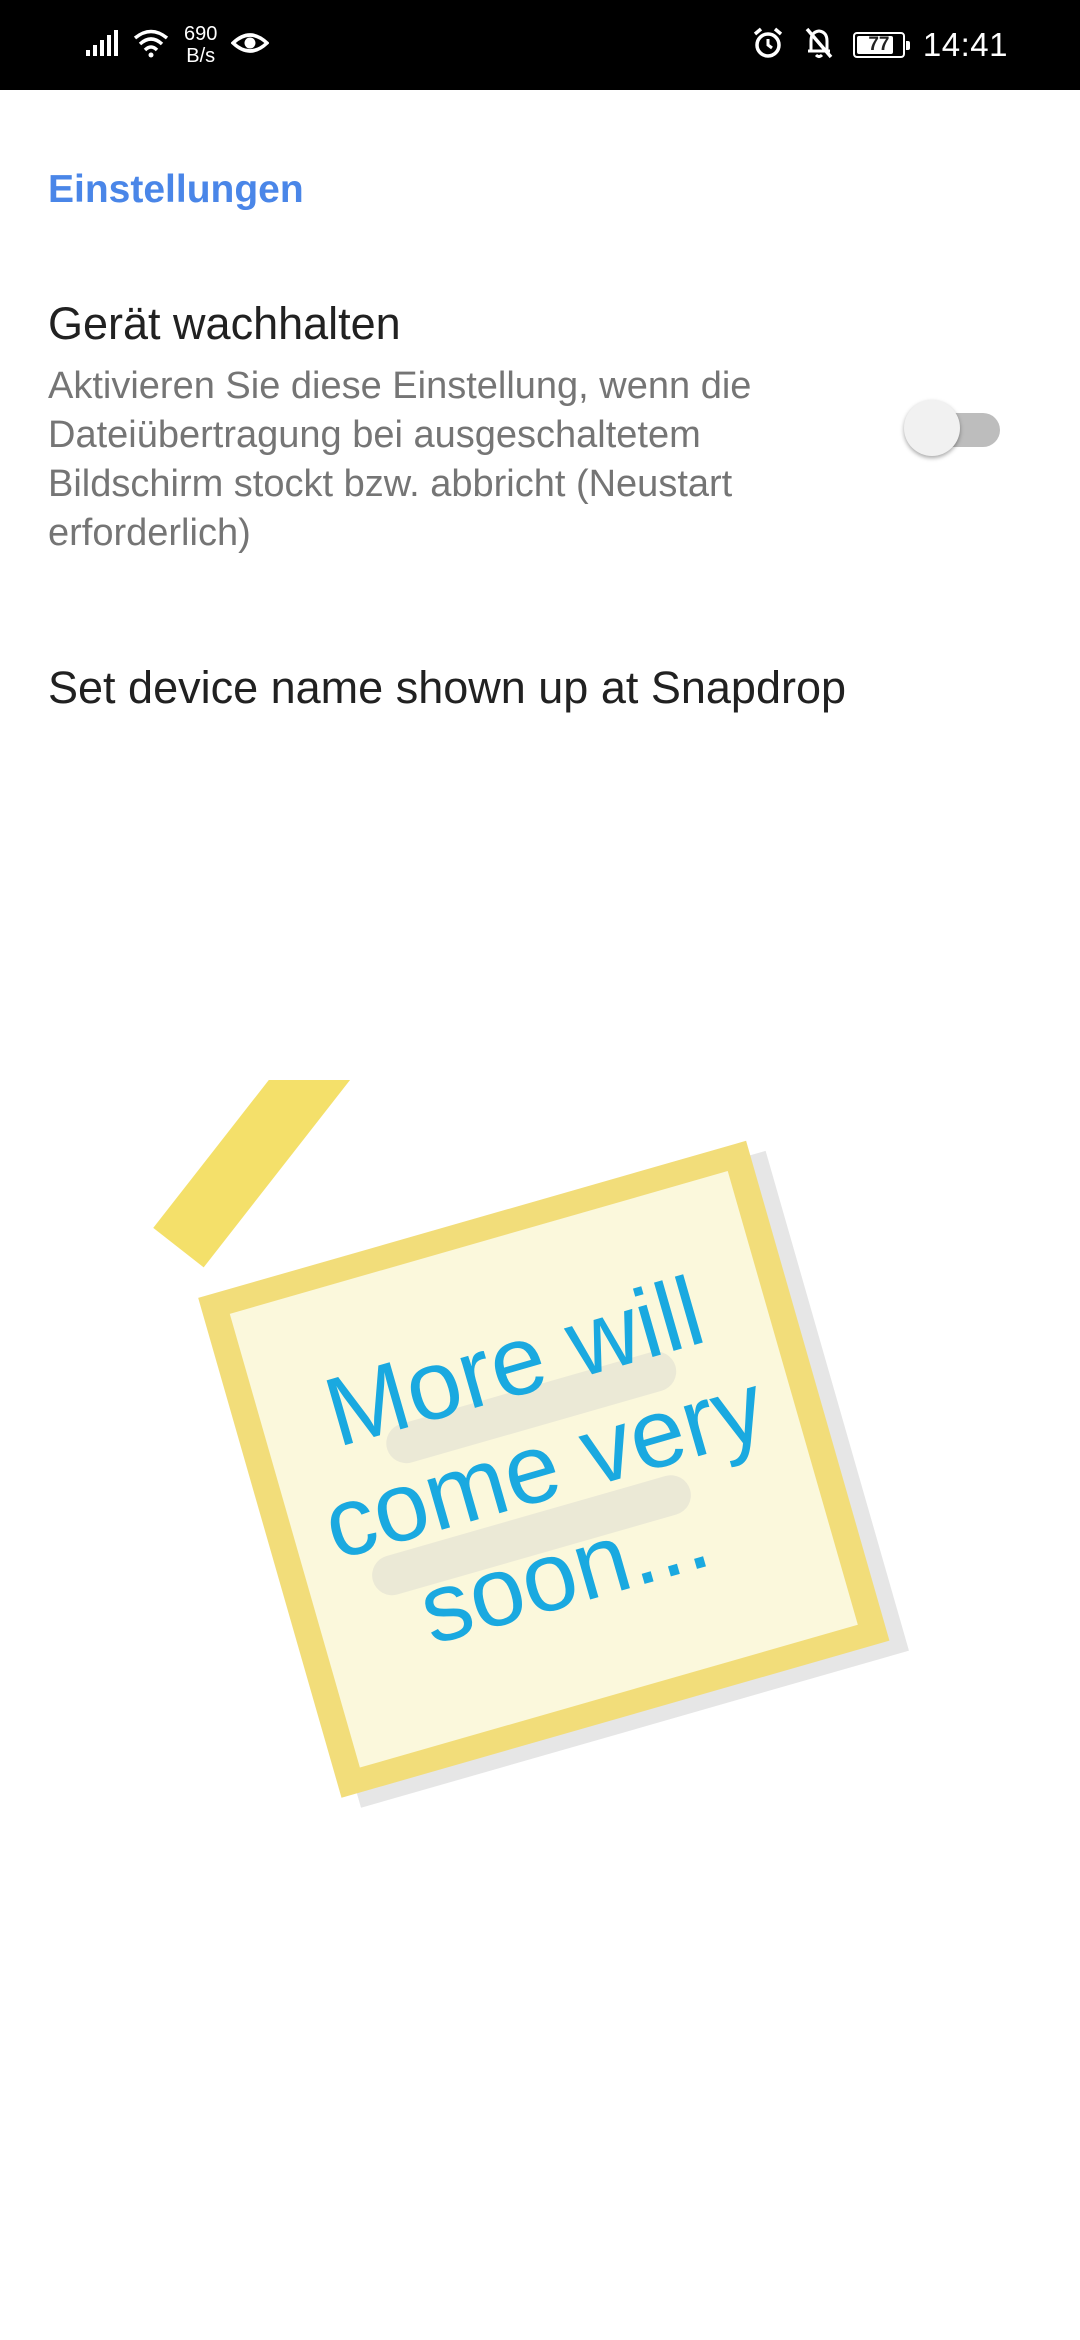 The height and width of the screenshot is (2340, 1080). Describe the element at coordinates (261, 1174) in the screenshot. I see `tape-strip` at that location.